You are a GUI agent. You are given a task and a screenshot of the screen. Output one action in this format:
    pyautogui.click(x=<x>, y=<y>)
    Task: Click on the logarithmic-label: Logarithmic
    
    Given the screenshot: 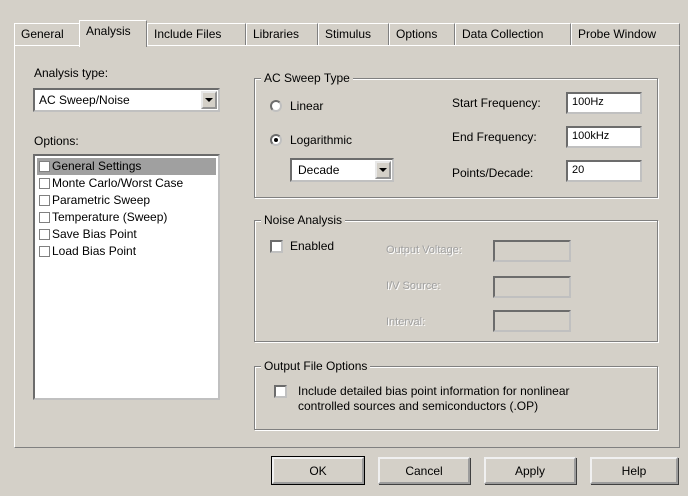 What is the action you would take?
    pyautogui.click(x=321, y=140)
    